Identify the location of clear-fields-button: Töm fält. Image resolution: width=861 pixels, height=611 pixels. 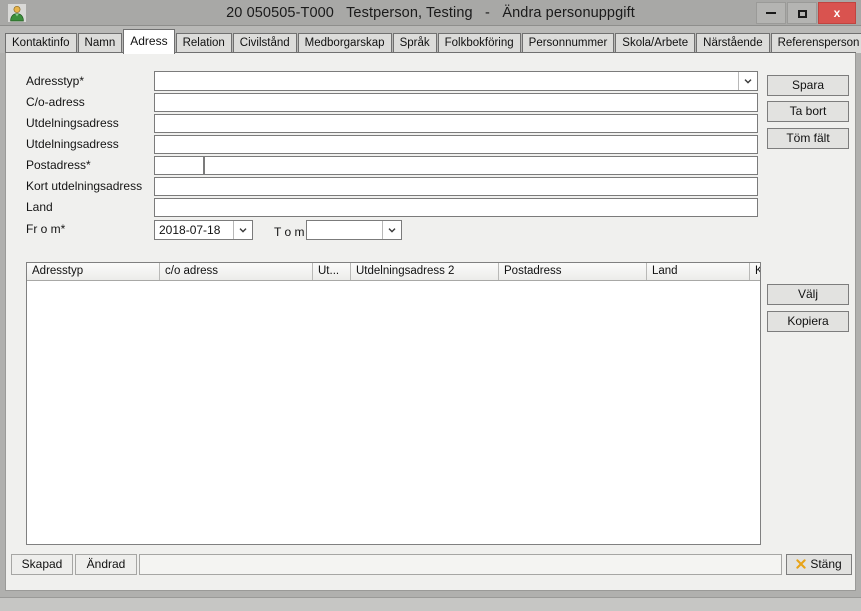
(808, 138).